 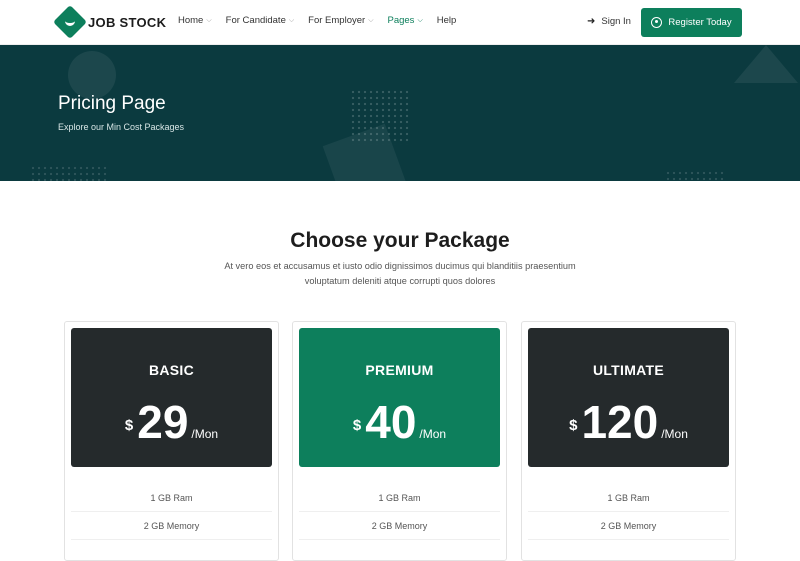 What do you see at coordinates (400, 240) in the screenshot?
I see `section-title: Choose your Package` at bounding box center [400, 240].